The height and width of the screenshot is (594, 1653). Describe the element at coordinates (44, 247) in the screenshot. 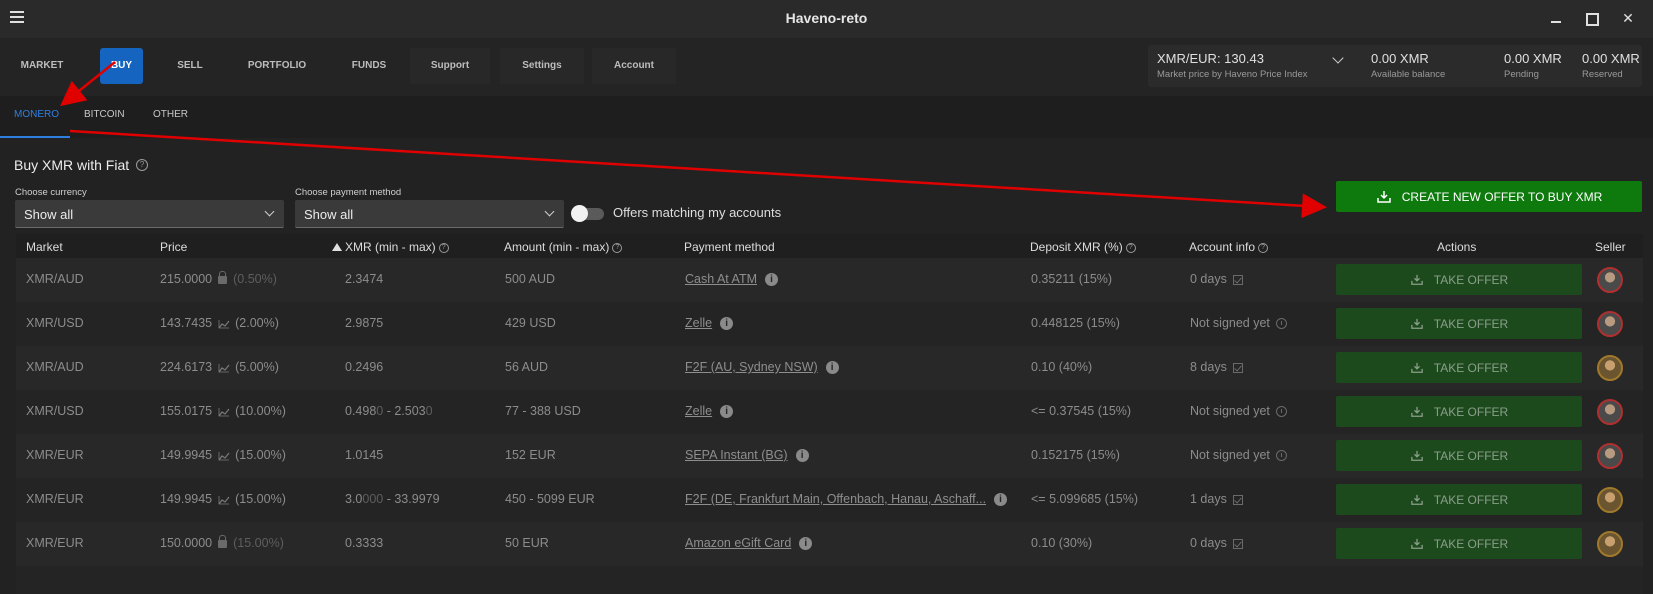

I see `col-market: Market` at that location.